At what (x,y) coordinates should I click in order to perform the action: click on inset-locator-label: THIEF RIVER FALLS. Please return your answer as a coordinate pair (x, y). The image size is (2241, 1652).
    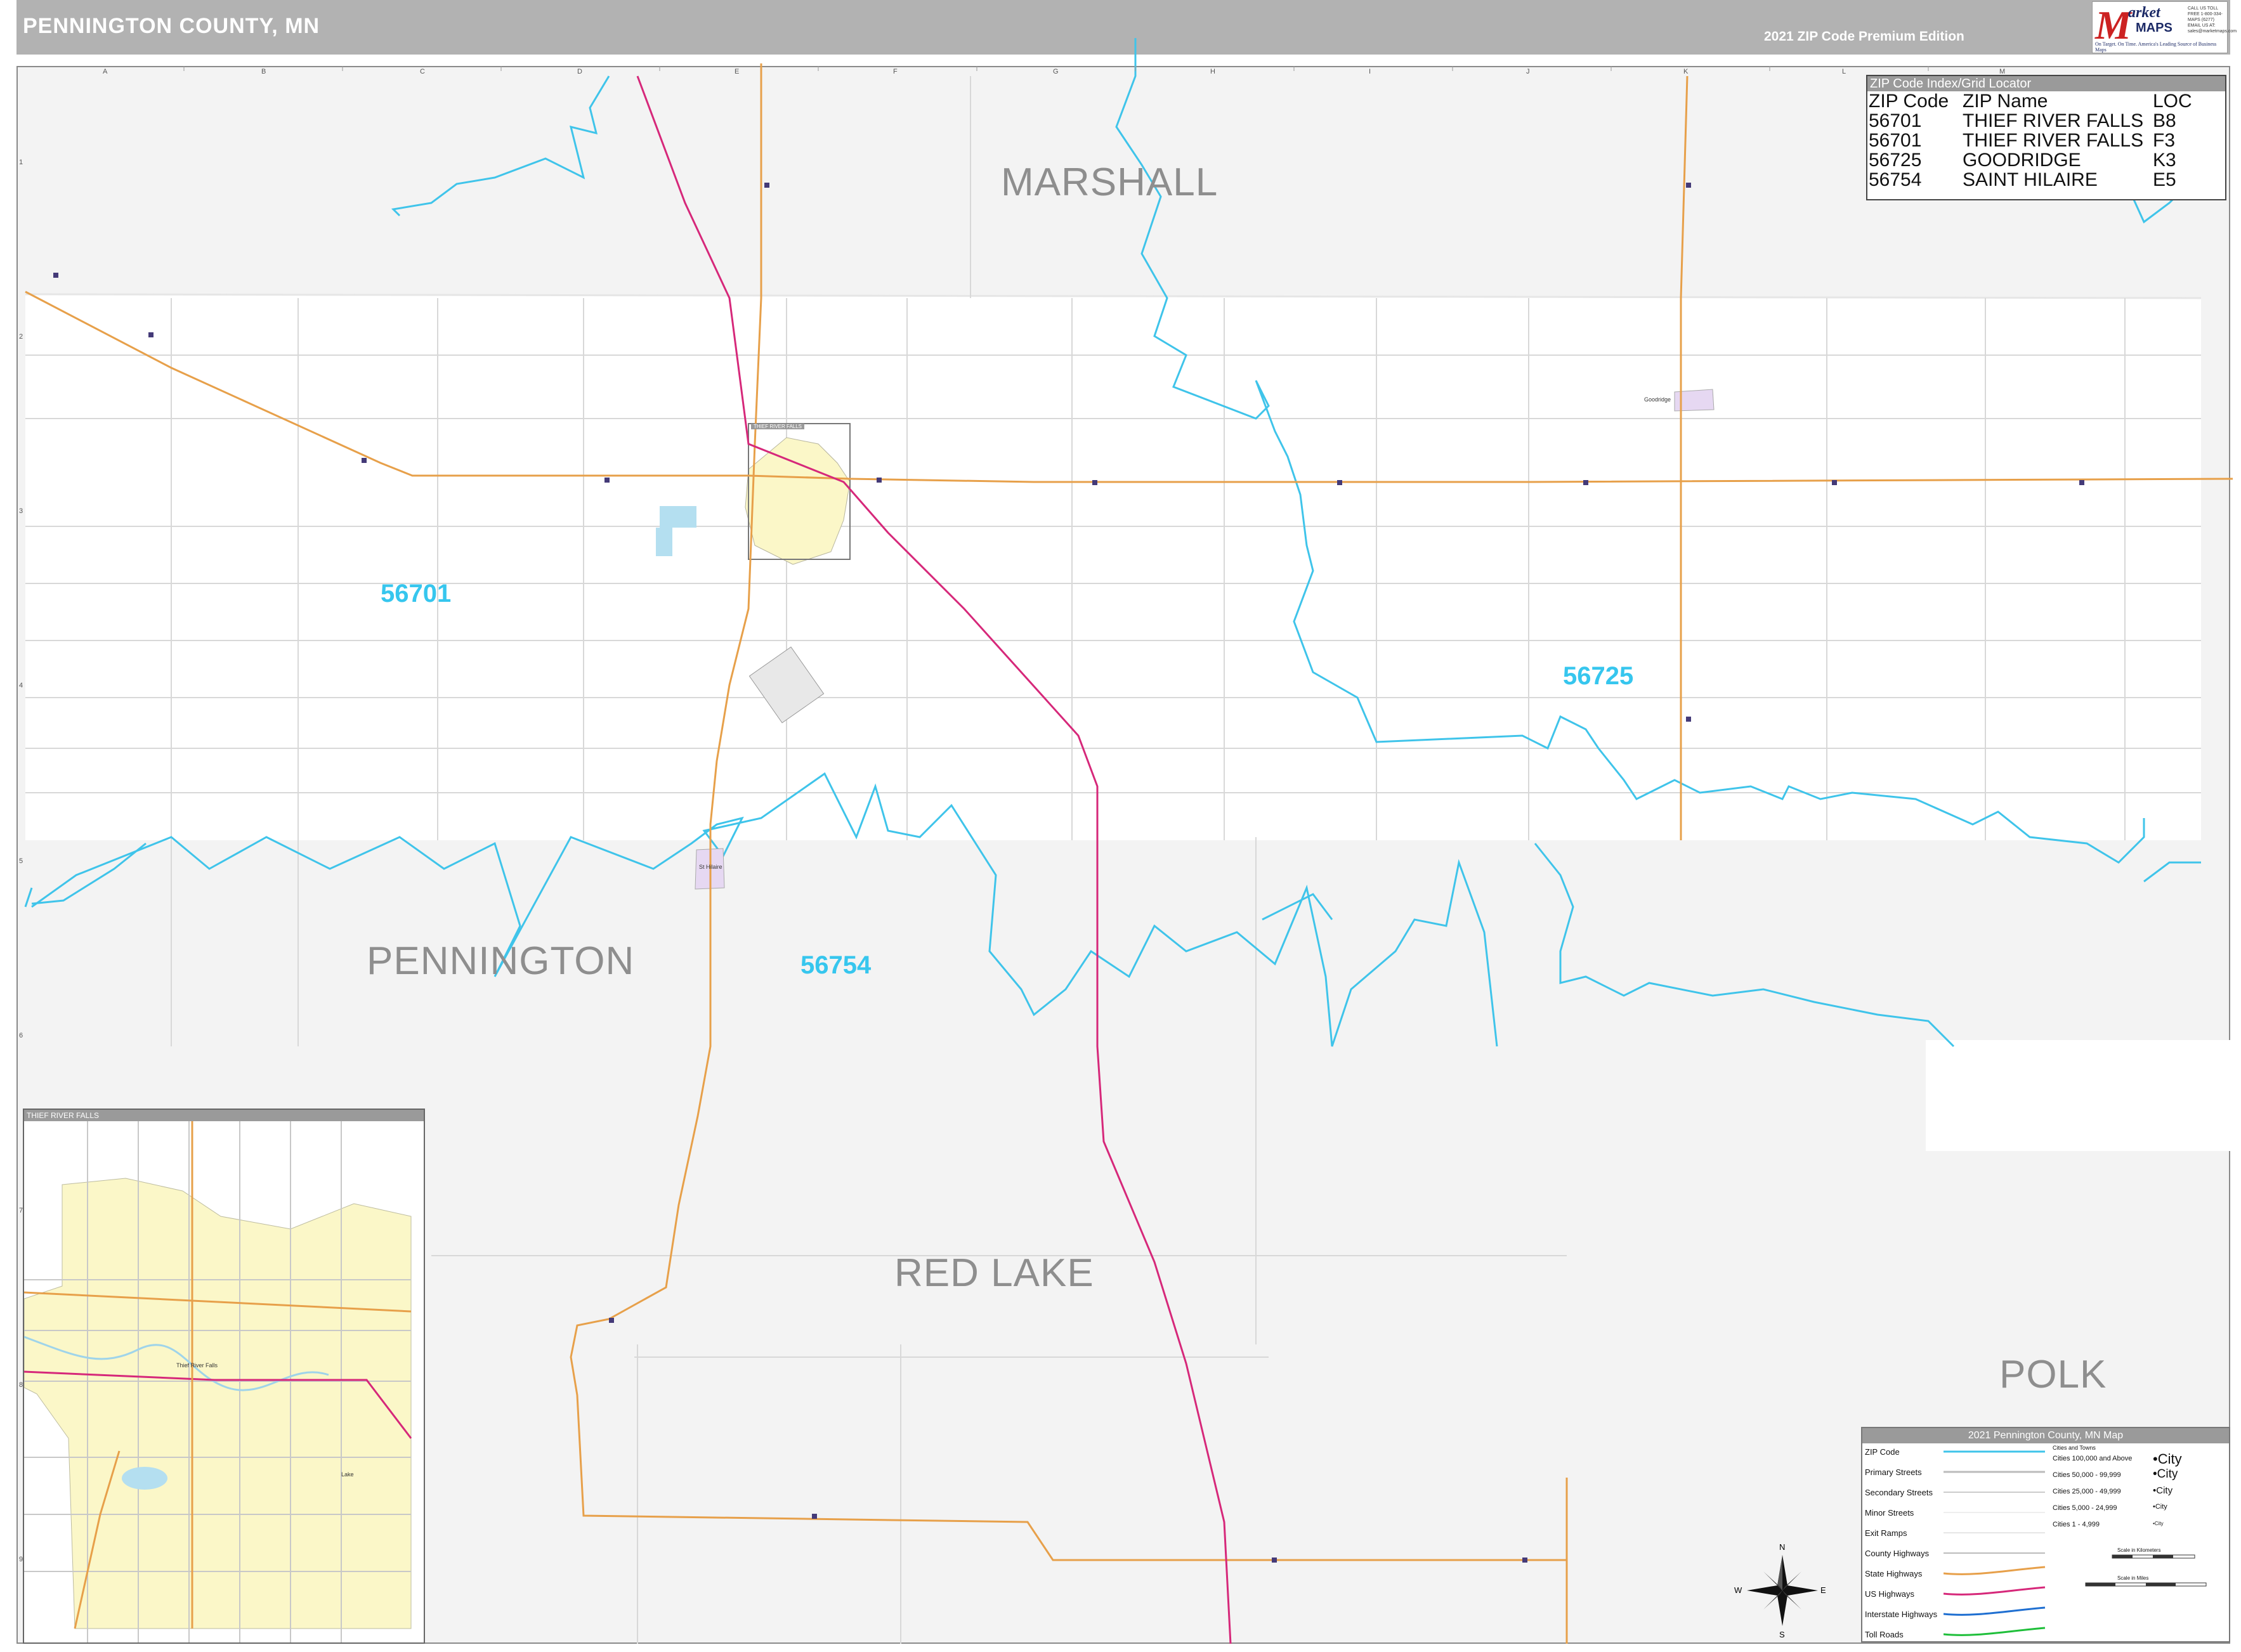
    Looking at the image, I should click on (778, 426).